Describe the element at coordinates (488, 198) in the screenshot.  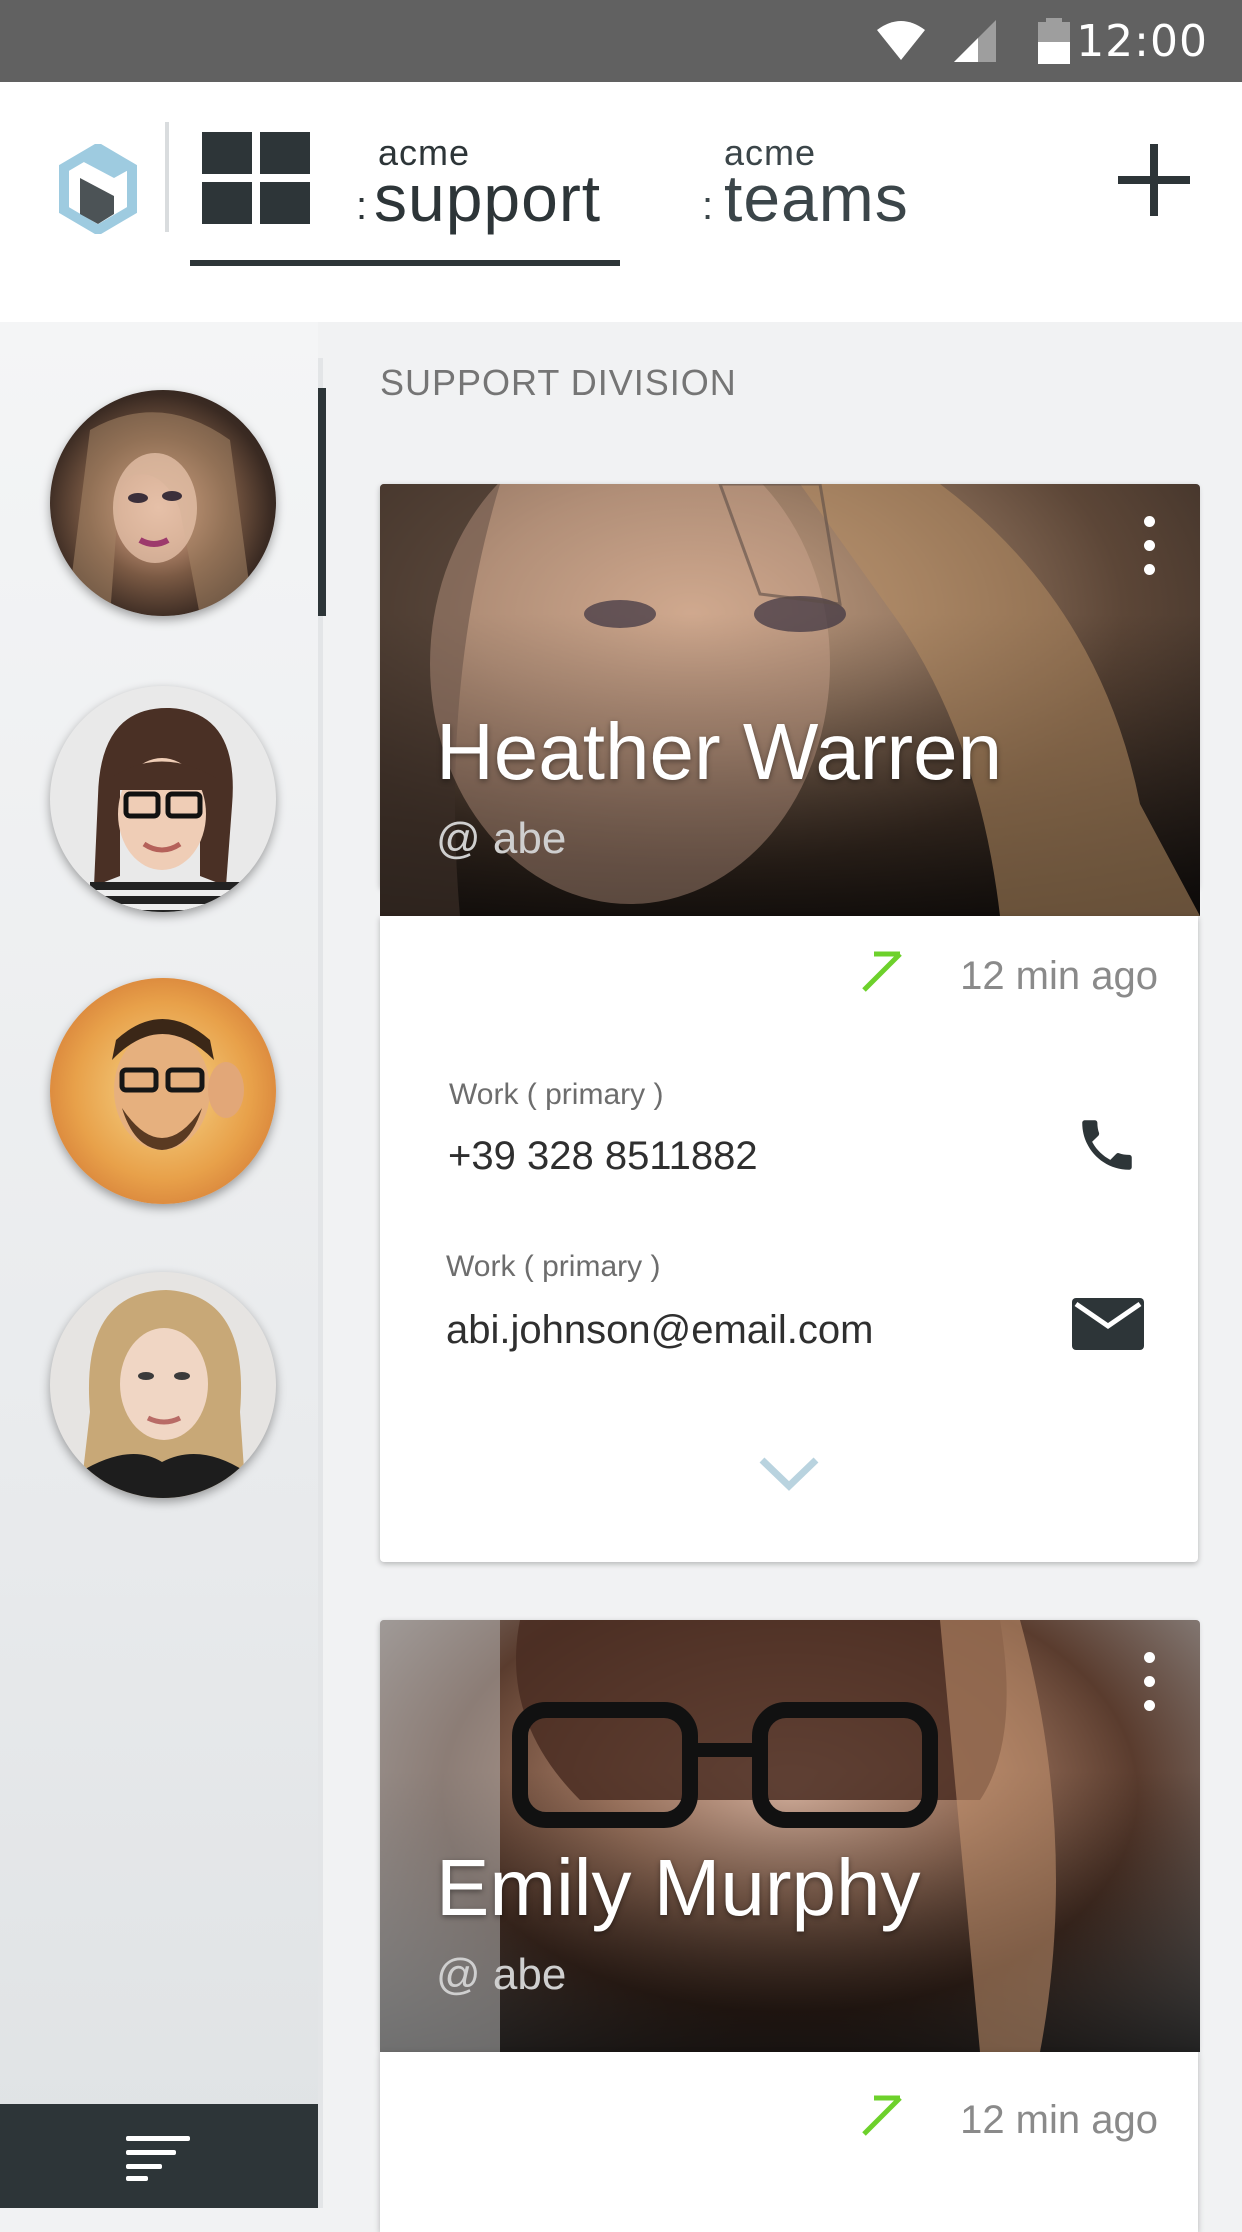
I see `tab-support-label: support` at that location.